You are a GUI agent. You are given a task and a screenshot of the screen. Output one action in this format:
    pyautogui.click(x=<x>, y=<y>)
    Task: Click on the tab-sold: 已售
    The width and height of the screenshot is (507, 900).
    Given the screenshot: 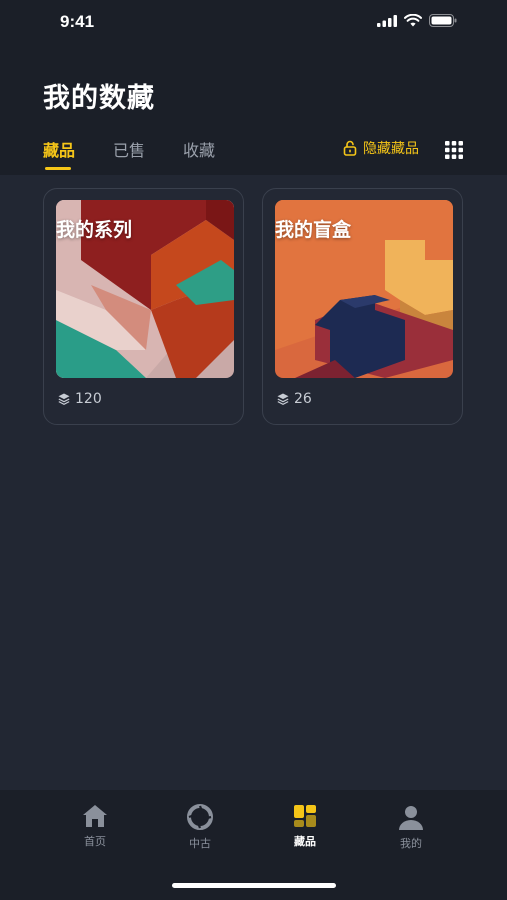 What is the action you would take?
    pyautogui.click(x=129, y=149)
    